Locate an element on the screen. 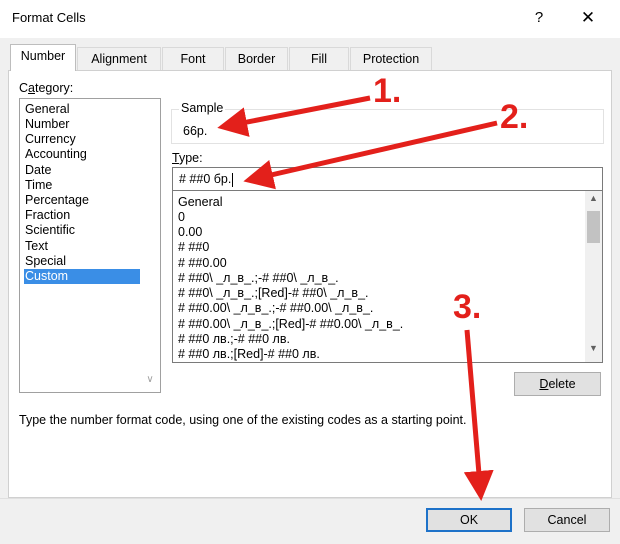  type-label: Type: is located at coordinates (187, 158).